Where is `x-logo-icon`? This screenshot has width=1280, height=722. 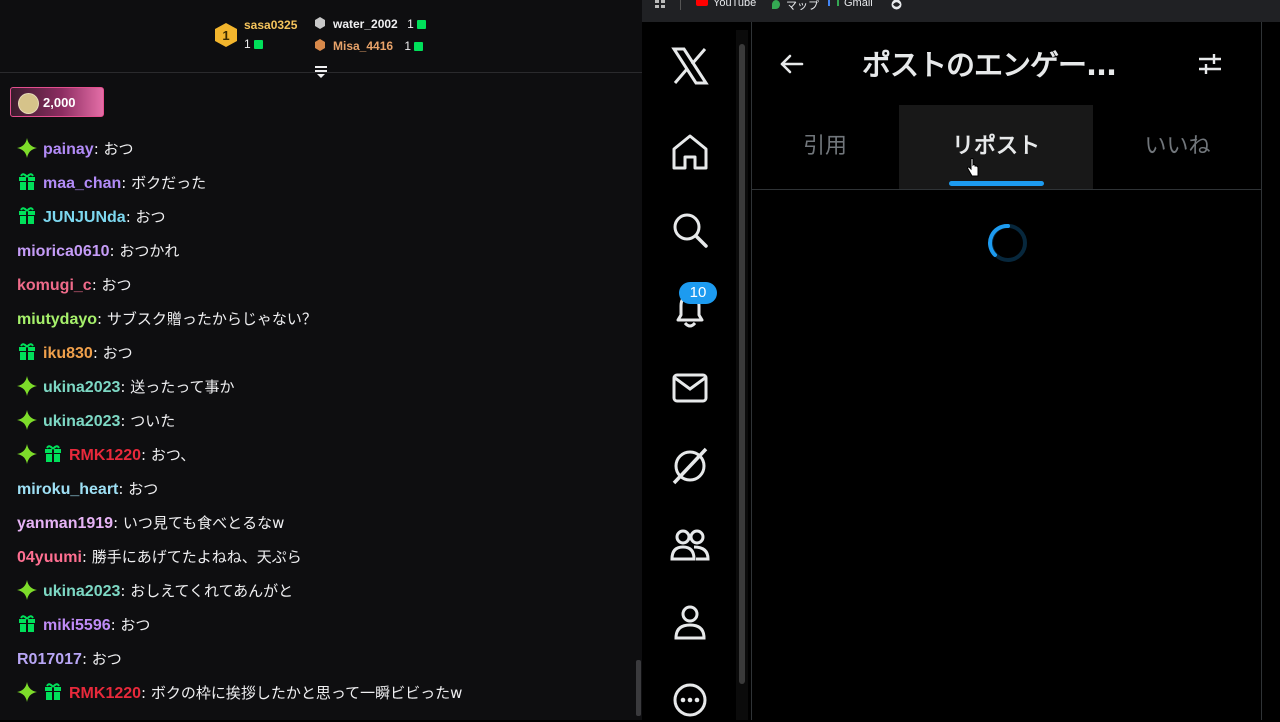 x-logo-icon is located at coordinates (690, 66).